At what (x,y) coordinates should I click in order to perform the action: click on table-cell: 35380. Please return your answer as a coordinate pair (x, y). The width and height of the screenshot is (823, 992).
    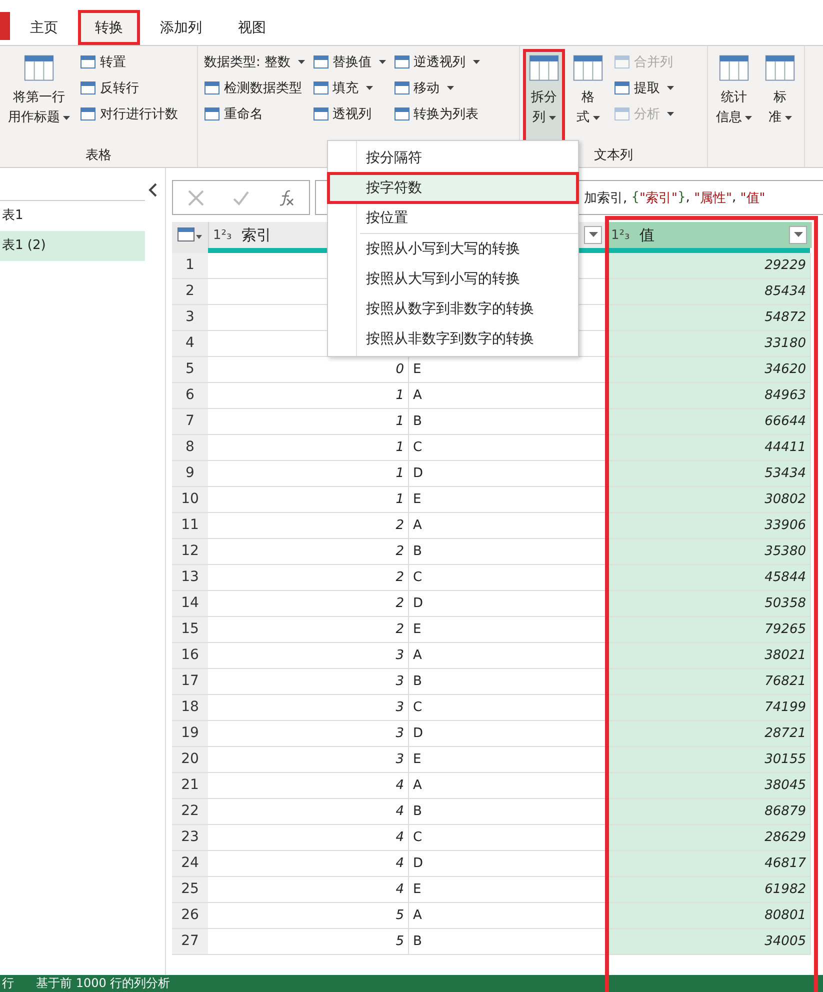
    Looking at the image, I should click on (785, 551).